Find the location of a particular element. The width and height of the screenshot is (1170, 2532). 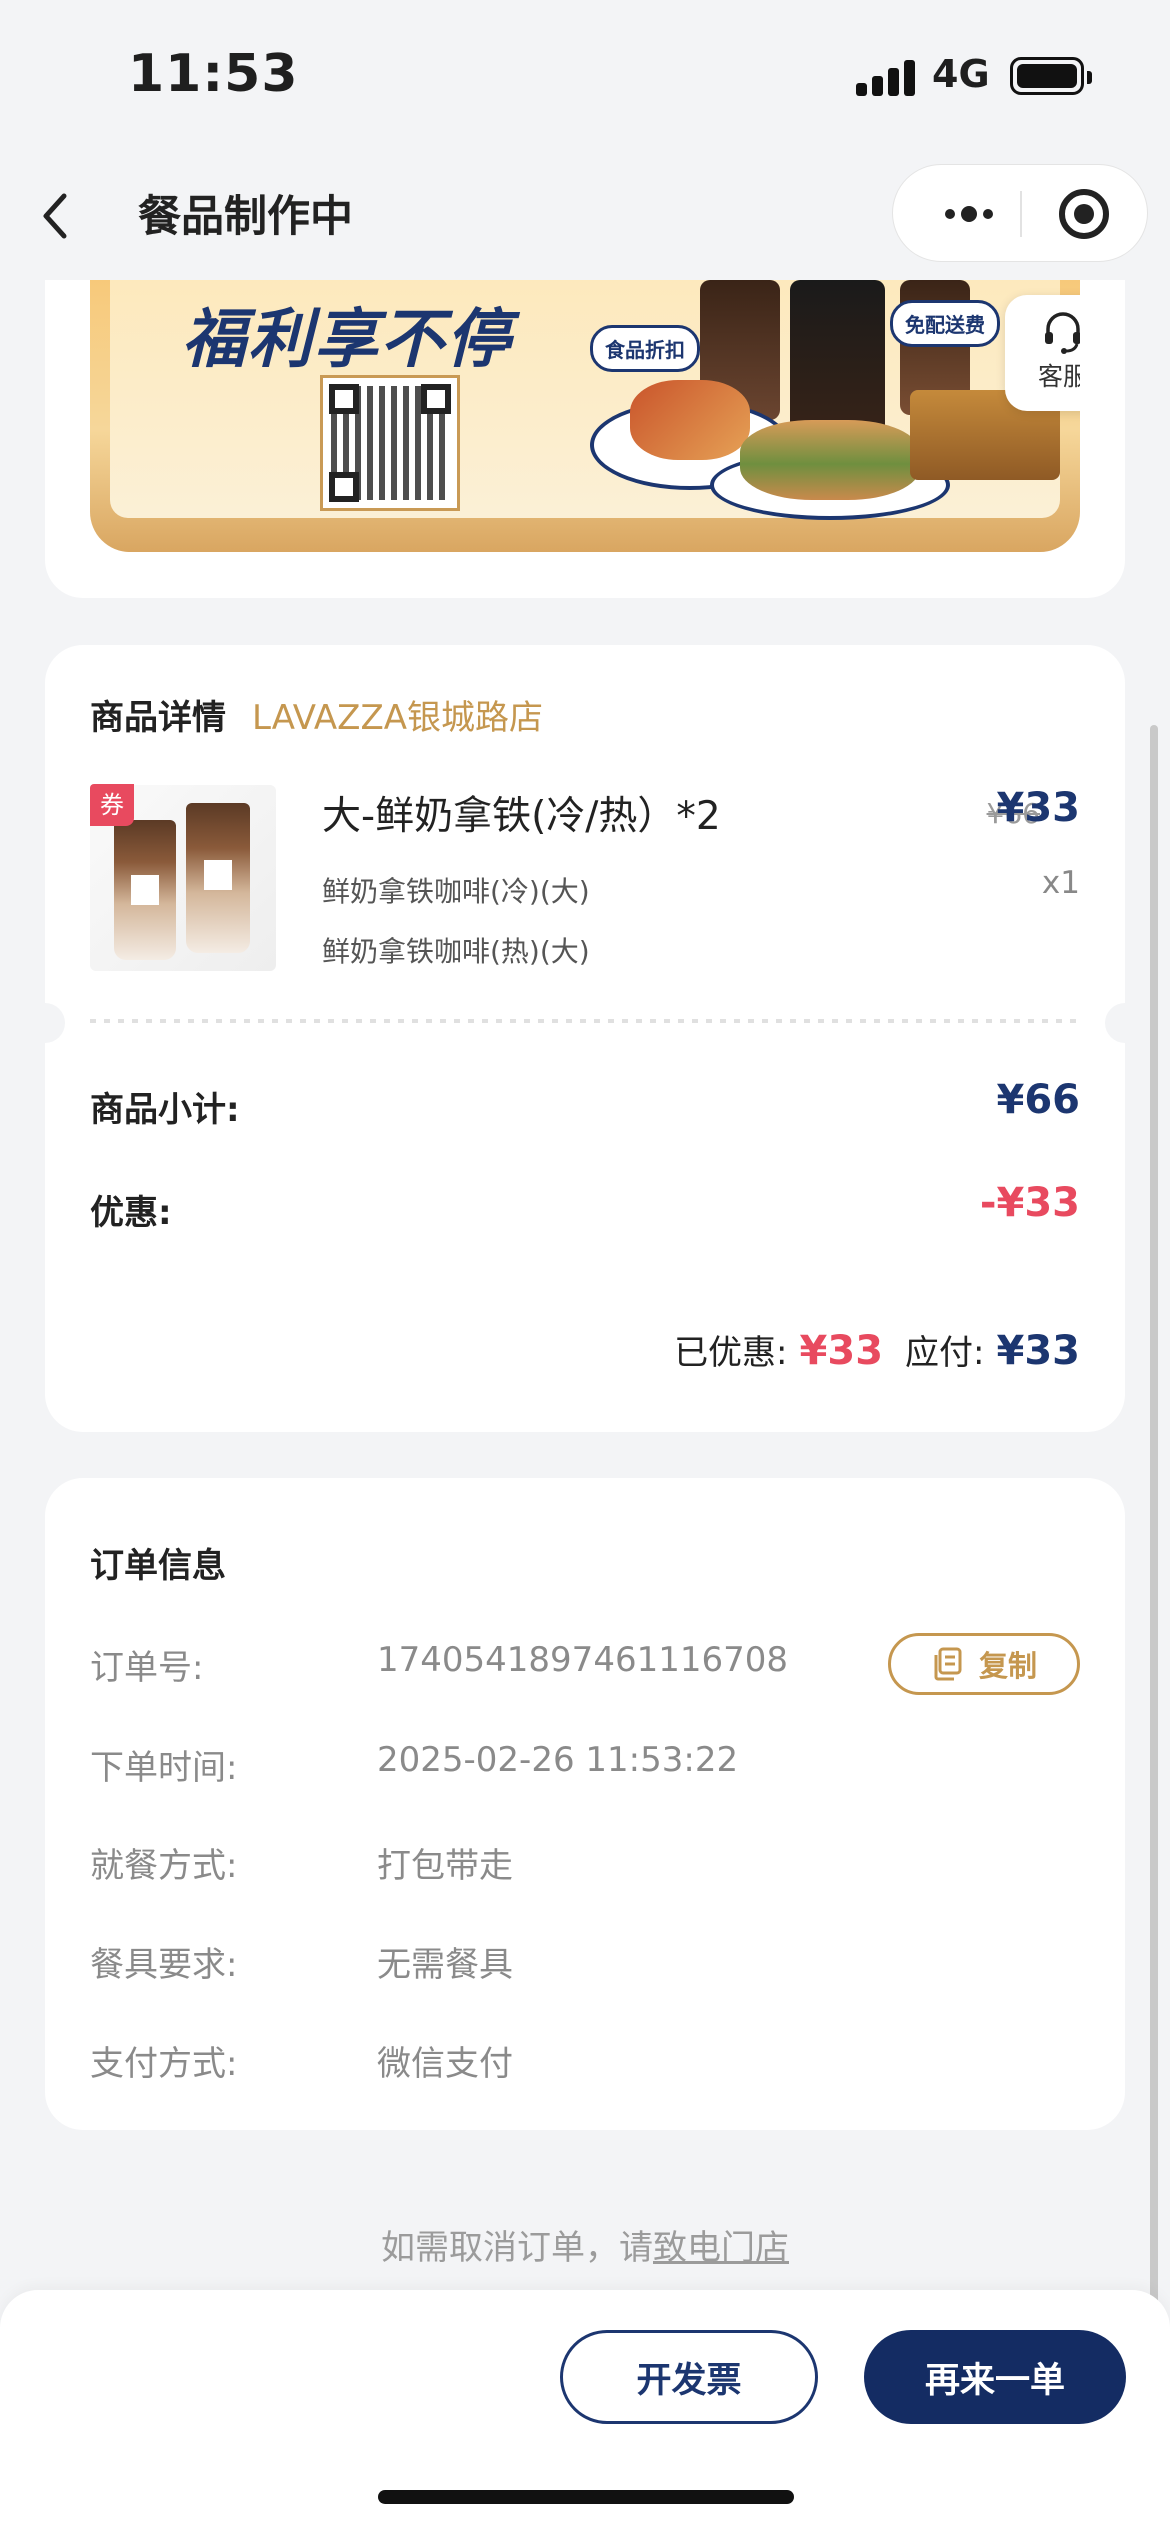

customer-service-label: 客服 is located at coordinates (1058, 376).